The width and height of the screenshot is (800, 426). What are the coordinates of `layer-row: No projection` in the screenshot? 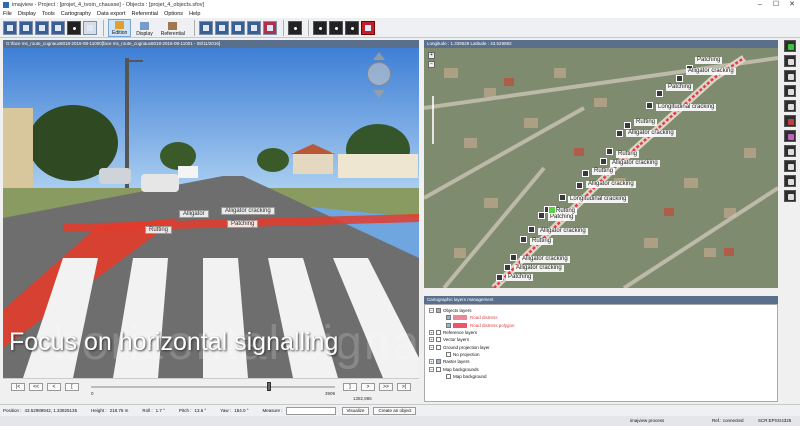 It's located at (601, 354).